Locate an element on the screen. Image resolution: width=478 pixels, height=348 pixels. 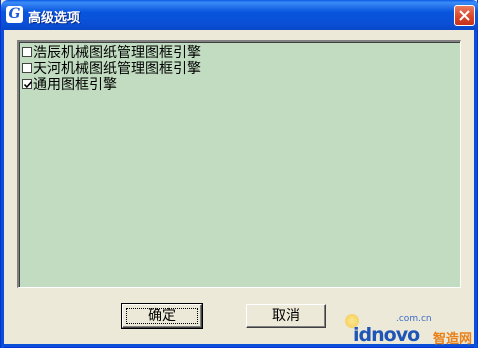
ok-button-label: 确定 is located at coordinates (162, 316).